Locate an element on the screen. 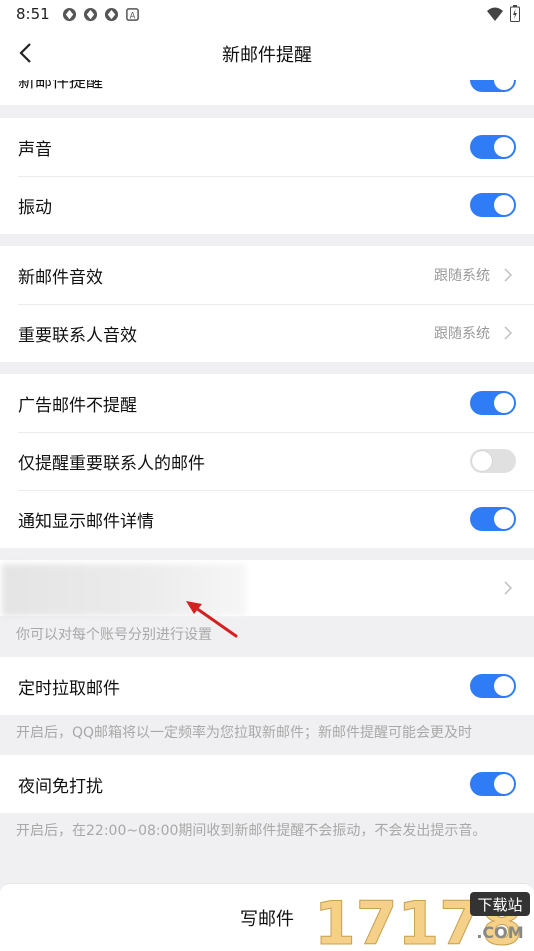 Image resolution: width=534 pixels, height=951 pixels. text-icon: A is located at coordinates (132, 14).